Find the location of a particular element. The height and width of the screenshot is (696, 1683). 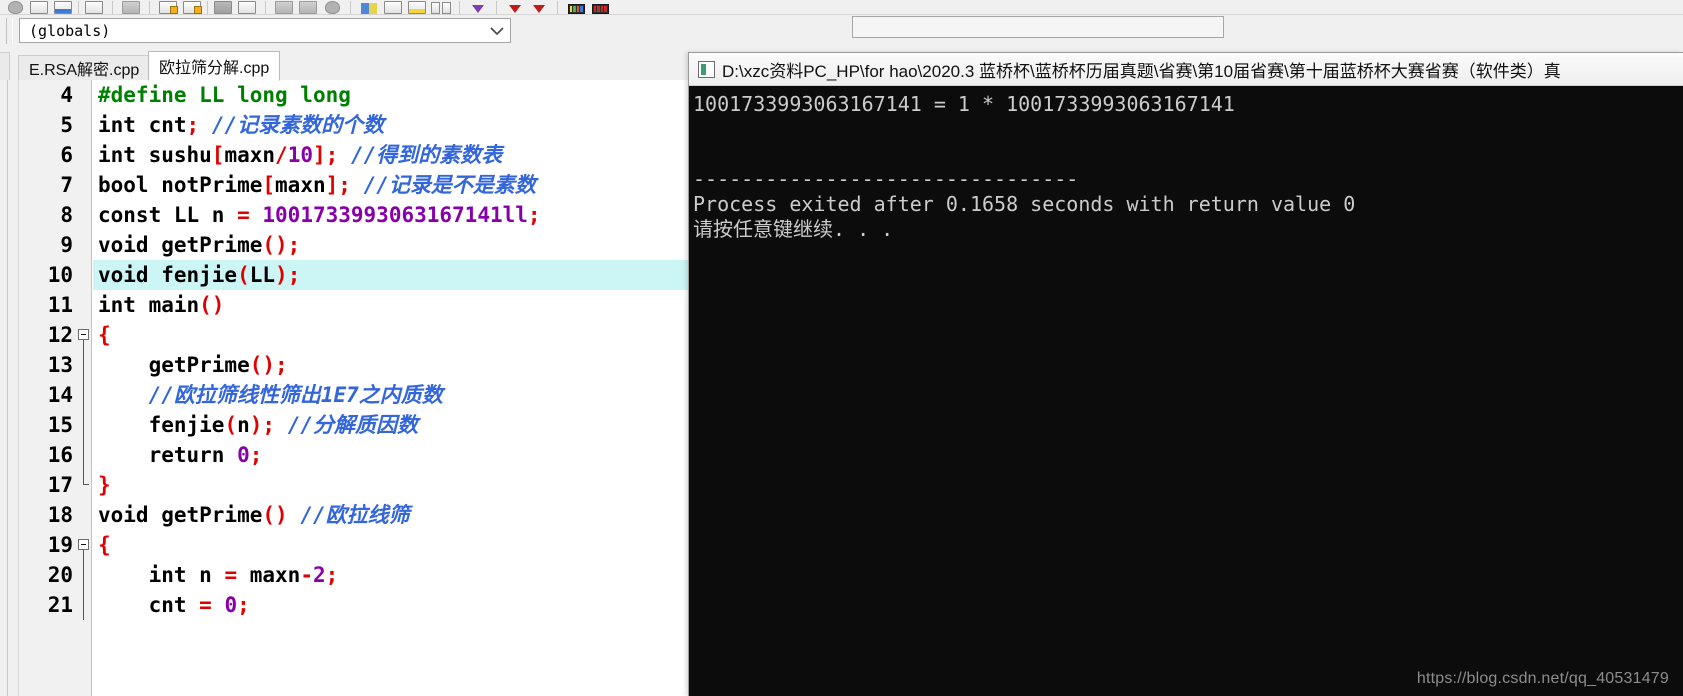

toolbar-group-project is located at coordinates (308, 7).